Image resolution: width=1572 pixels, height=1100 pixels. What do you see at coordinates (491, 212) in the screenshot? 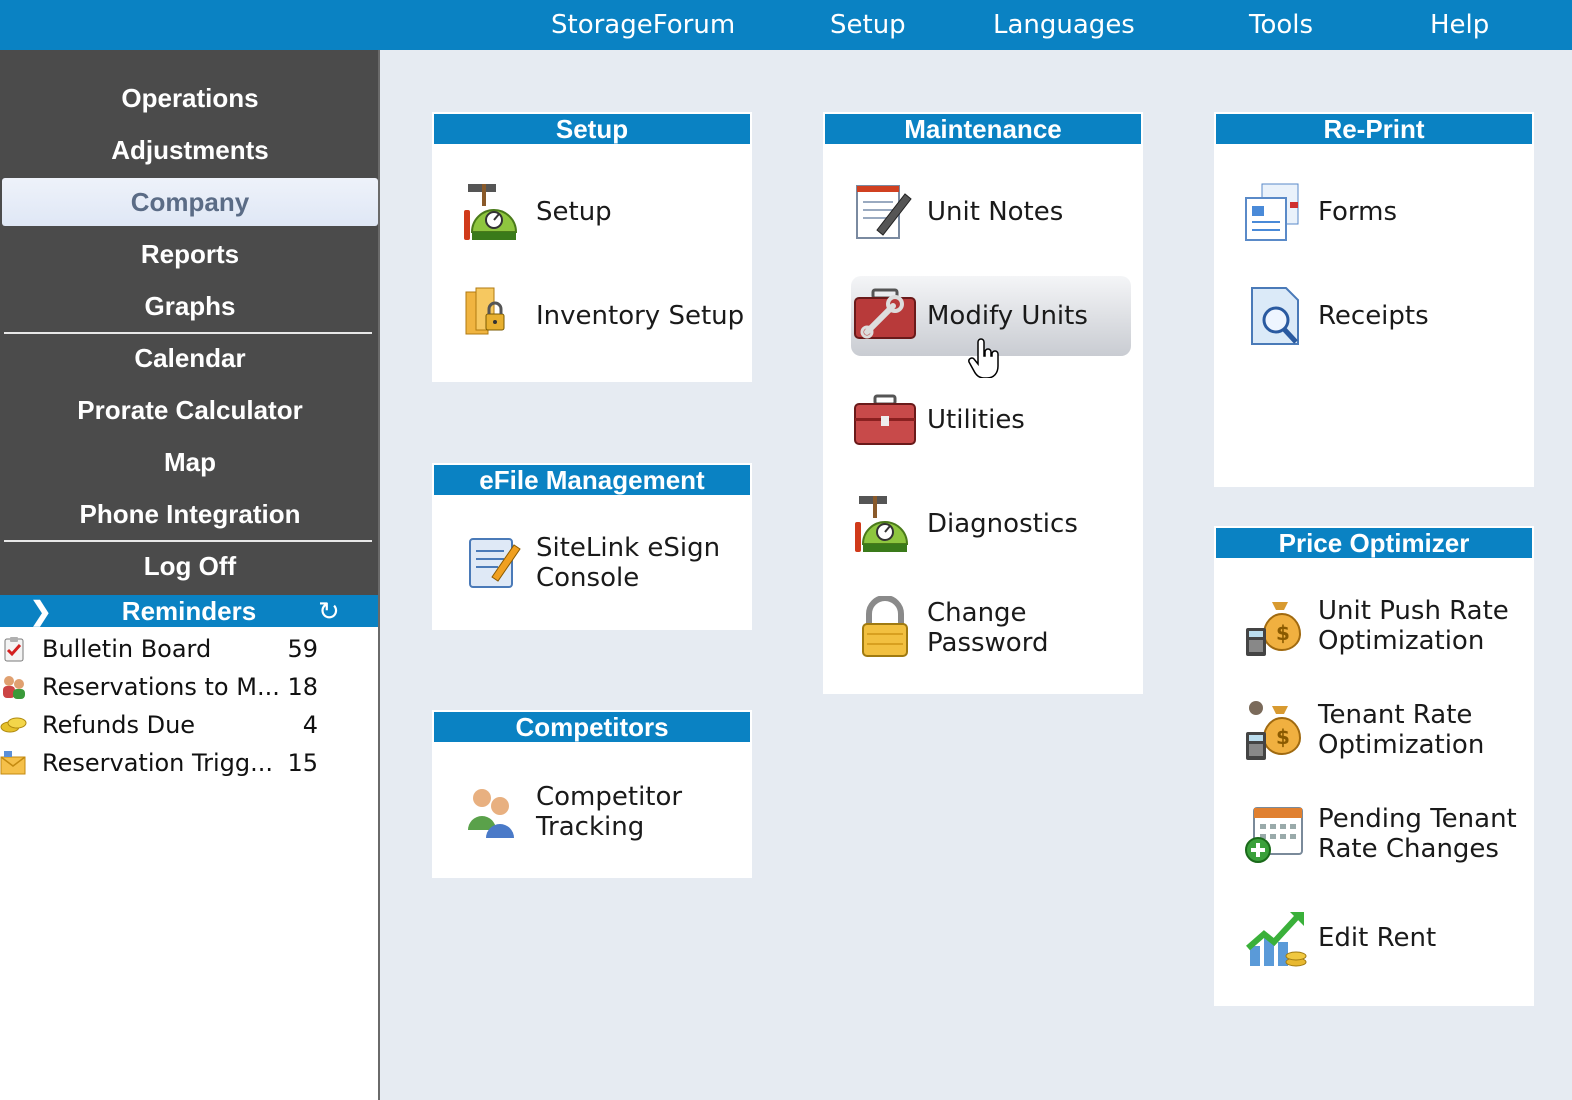
I see `setup-tools-icon` at bounding box center [491, 212].